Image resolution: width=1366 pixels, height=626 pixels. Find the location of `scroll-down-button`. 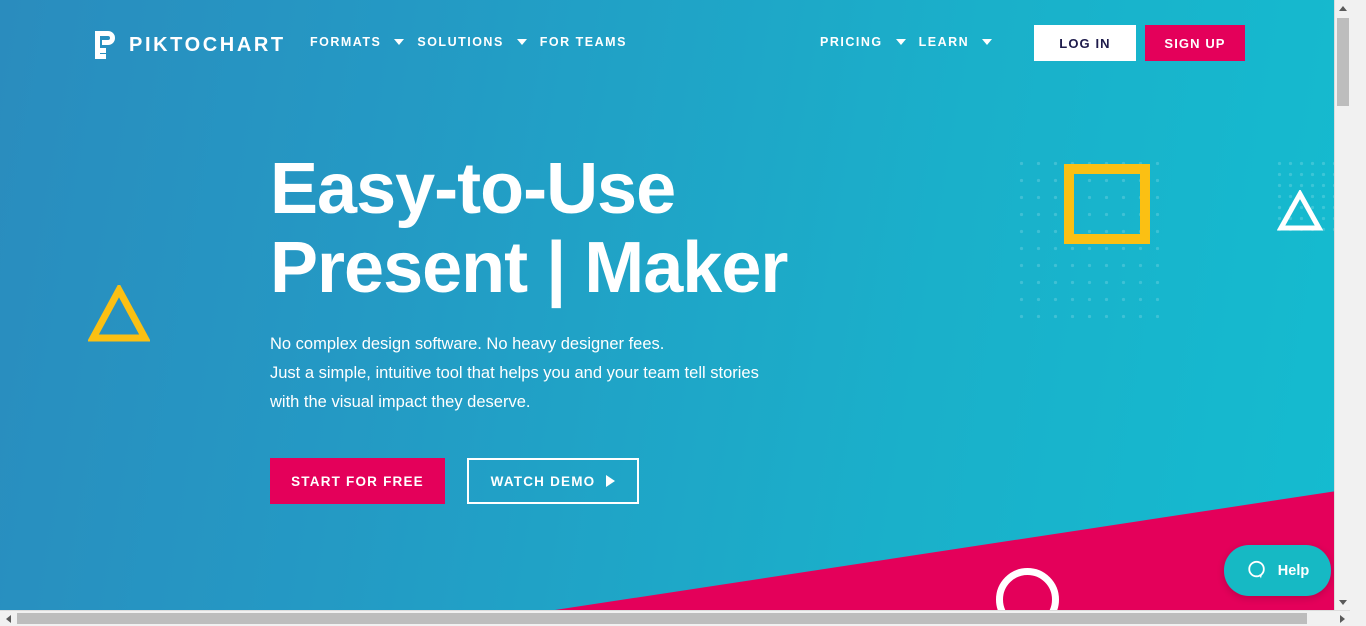

scroll-down-button is located at coordinates (1342, 602).